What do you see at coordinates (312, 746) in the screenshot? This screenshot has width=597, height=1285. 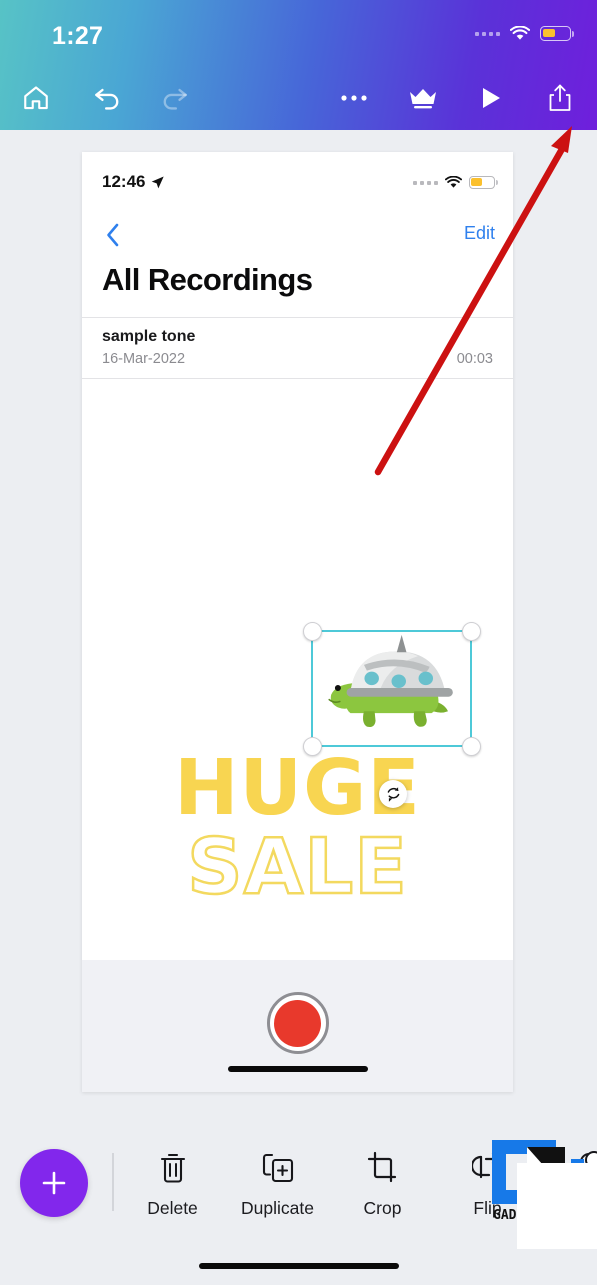 I see `resize-handle-bottom-left` at bounding box center [312, 746].